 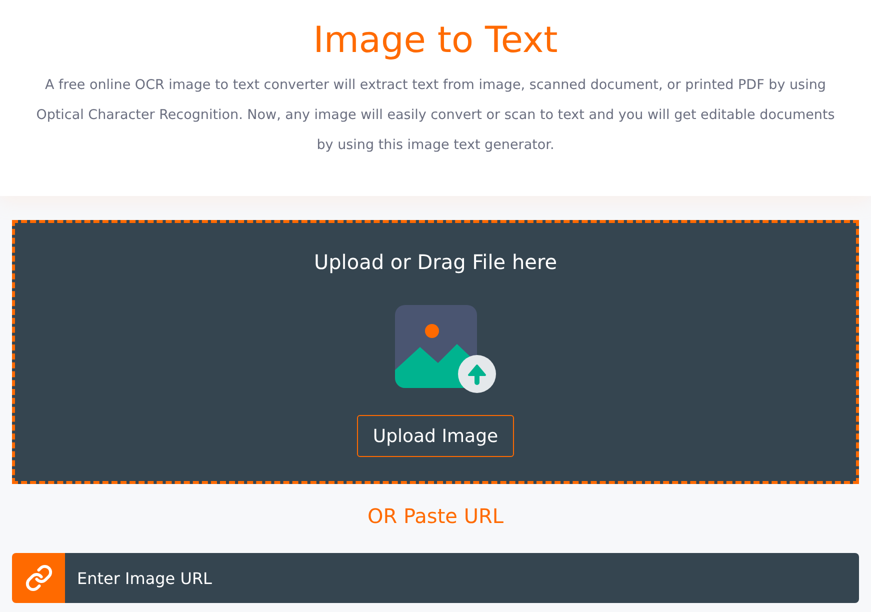 What do you see at coordinates (436, 262) in the screenshot?
I see `dropzone-heading: Upload or Drag File here` at bounding box center [436, 262].